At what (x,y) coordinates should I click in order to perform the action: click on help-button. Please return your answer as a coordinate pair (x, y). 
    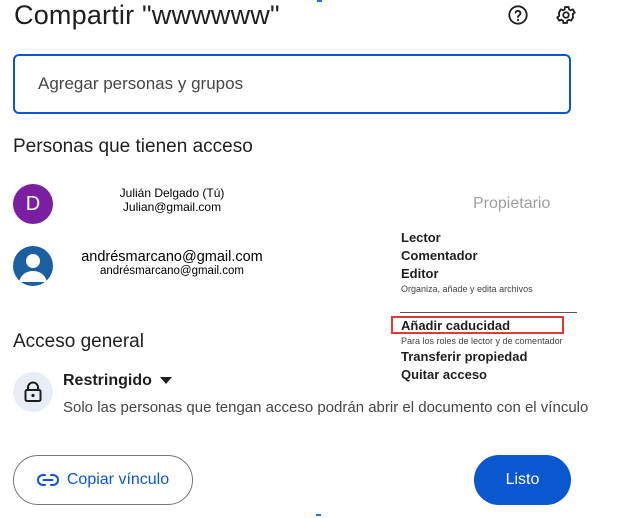
    Looking at the image, I should click on (518, 15).